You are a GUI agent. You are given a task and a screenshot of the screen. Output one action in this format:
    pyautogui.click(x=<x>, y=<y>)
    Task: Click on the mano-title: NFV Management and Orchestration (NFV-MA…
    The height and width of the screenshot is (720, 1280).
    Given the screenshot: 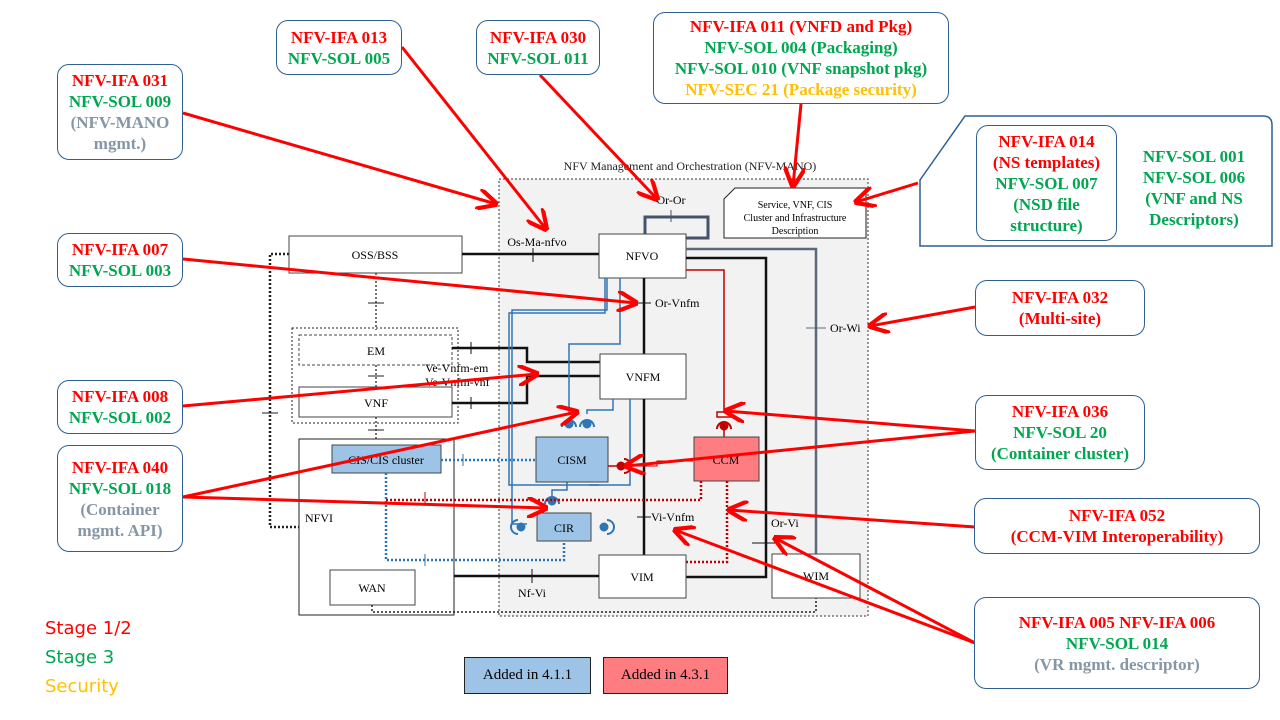 What is the action you would take?
    pyautogui.click(x=690, y=166)
    